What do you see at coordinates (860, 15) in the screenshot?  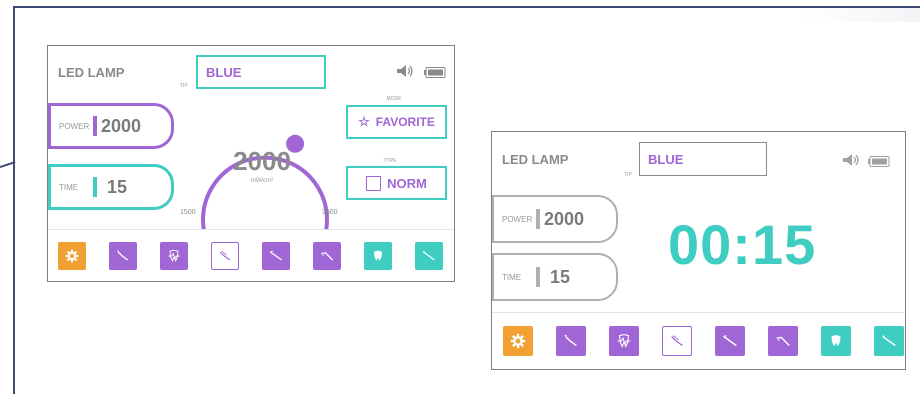 I see `frame-fade` at bounding box center [860, 15].